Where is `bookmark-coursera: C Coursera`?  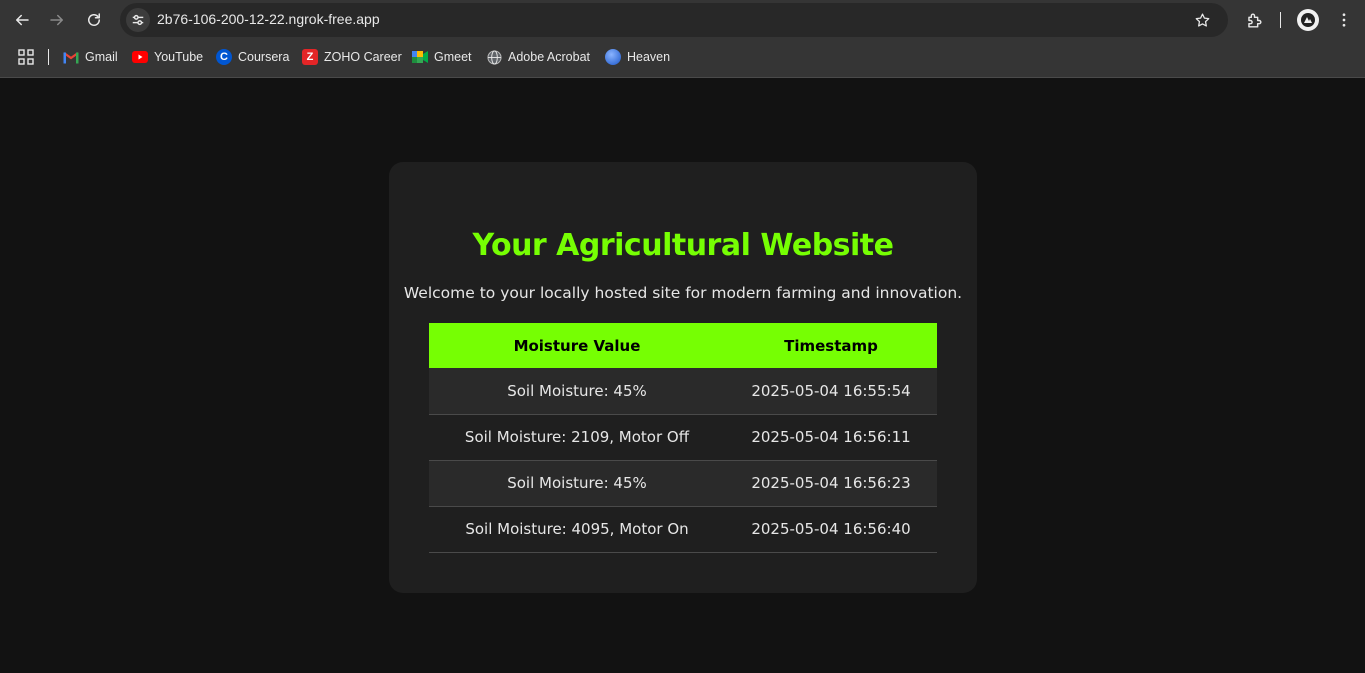 bookmark-coursera: C Coursera is located at coordinates (252, 57).